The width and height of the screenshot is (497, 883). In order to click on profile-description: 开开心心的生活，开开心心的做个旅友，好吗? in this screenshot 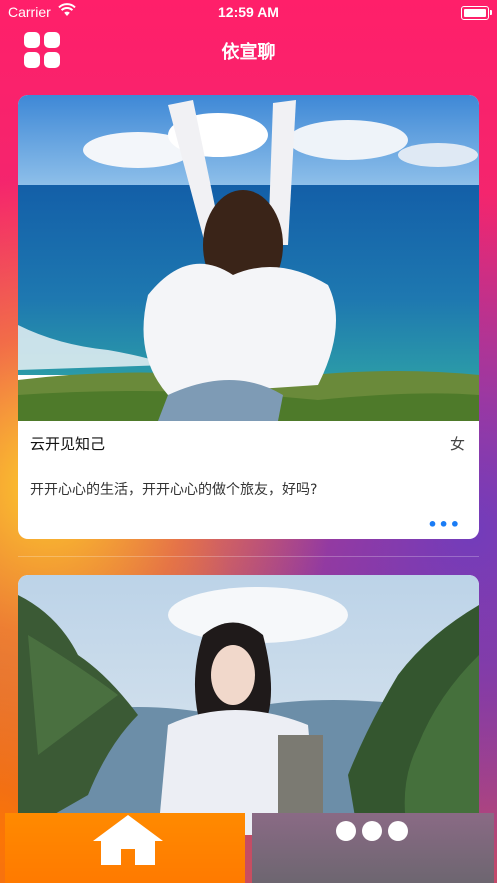, I will do `click(174, 490)`.